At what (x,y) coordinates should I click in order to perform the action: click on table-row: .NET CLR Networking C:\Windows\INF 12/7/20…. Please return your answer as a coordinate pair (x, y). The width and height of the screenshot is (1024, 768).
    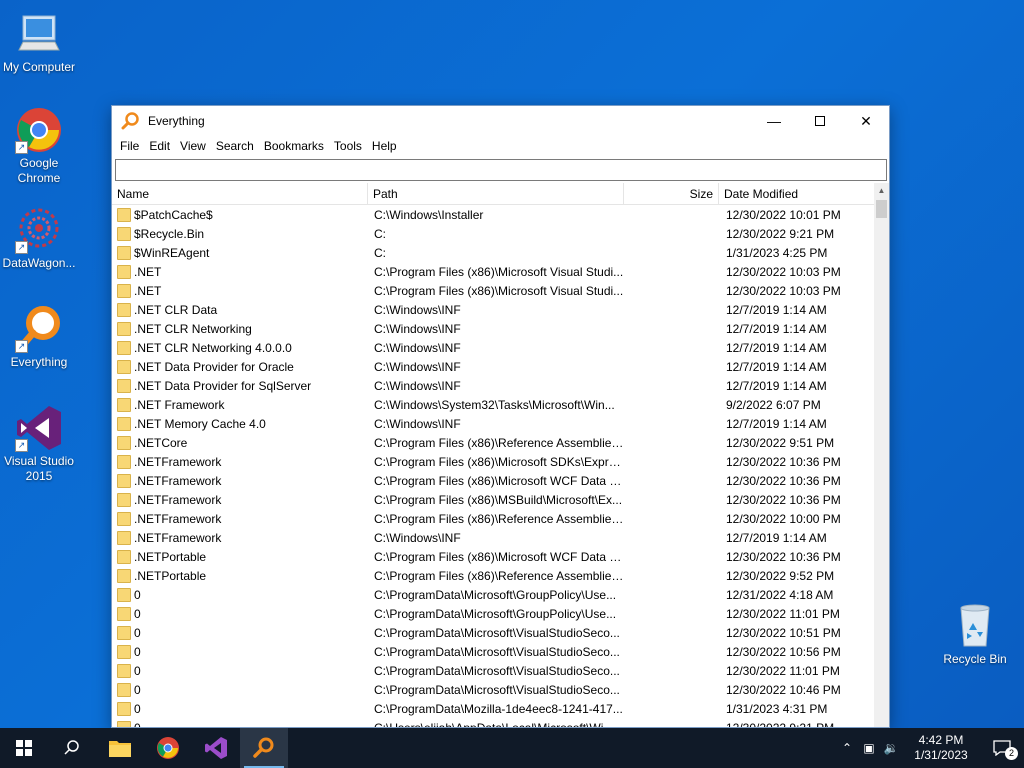
    Looking at the image, I should click on (493, 328).